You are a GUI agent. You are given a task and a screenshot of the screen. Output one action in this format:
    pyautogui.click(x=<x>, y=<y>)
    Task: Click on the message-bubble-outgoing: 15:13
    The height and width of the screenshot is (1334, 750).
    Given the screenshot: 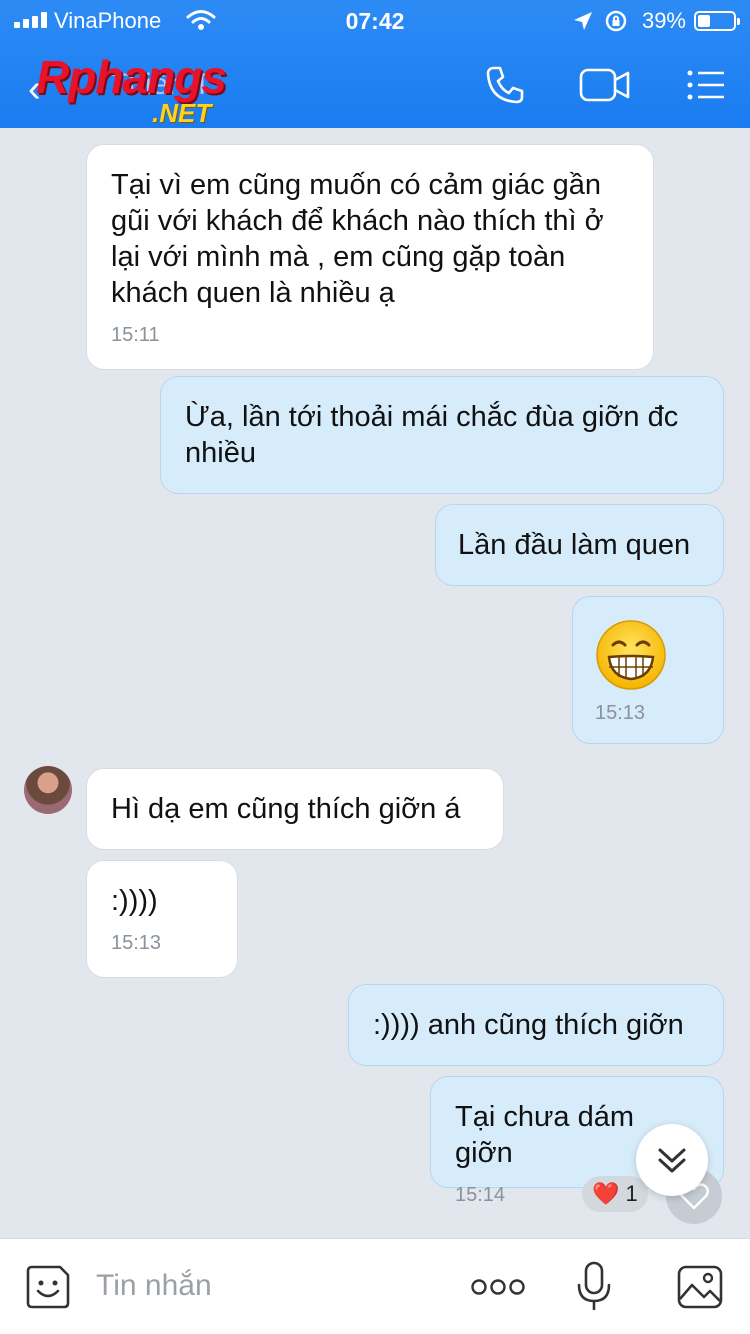 What is the action you would take?
    pyautogui.click(x=648, y=670)
    